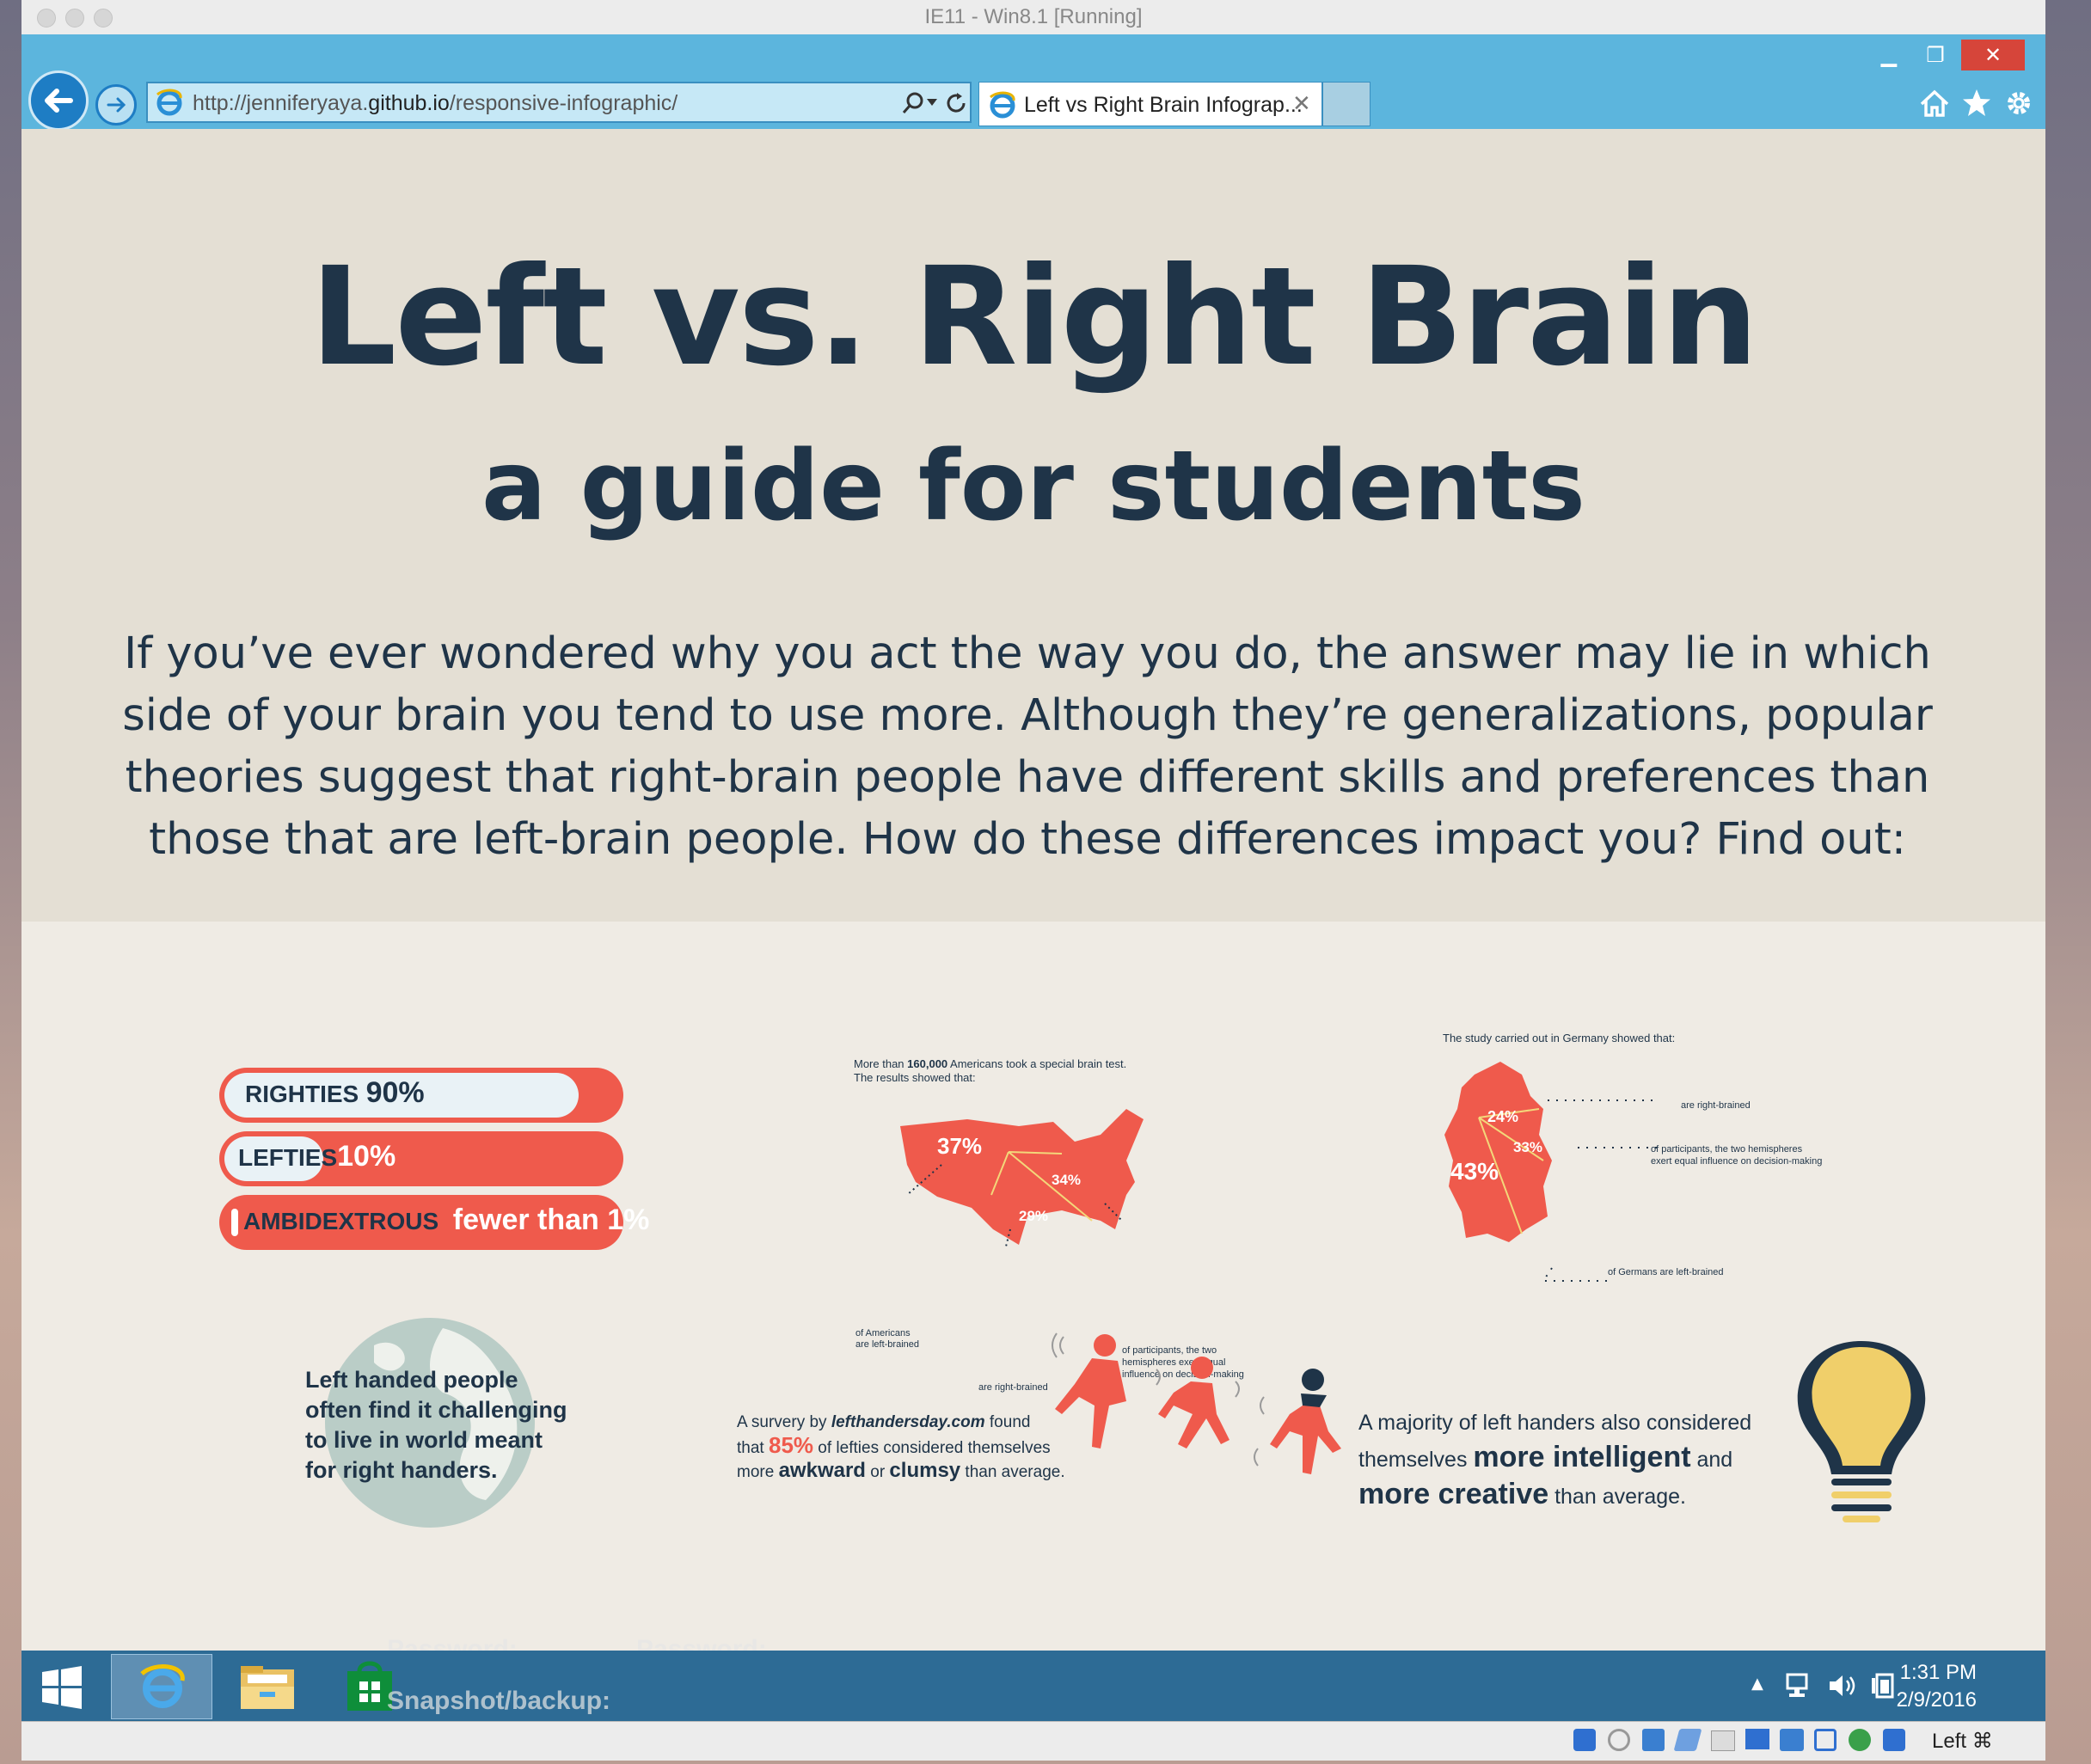 This screenshot has width=2091, height=1764. Describe the element at coordinates (2019, 103) in the screenshot. I see `settings-gear-icon` at that location.